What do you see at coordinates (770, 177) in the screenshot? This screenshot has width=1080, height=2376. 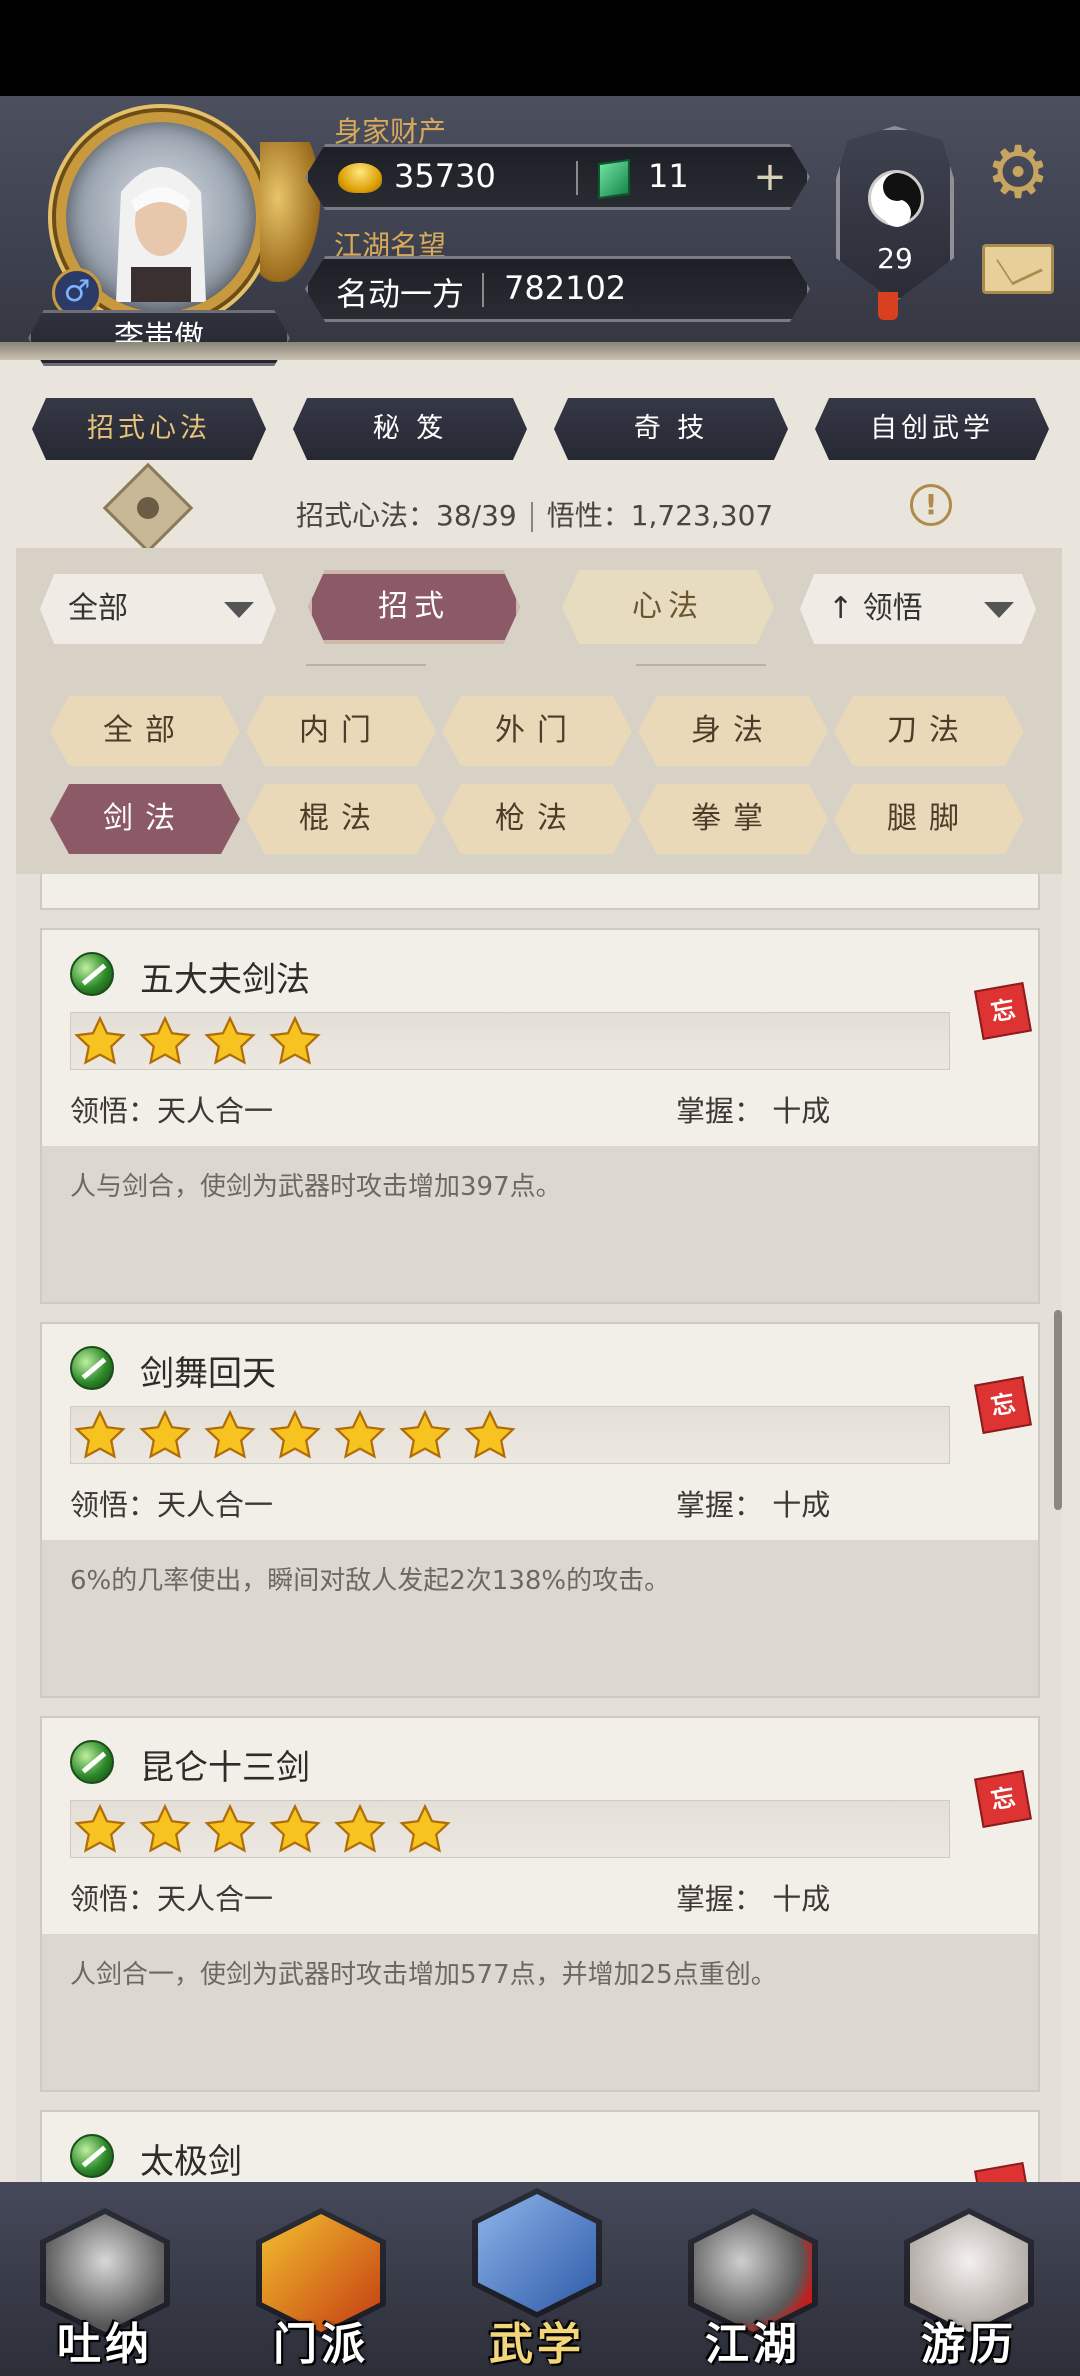 I see `add-currency-button: +` at bounding box center [770, 177].